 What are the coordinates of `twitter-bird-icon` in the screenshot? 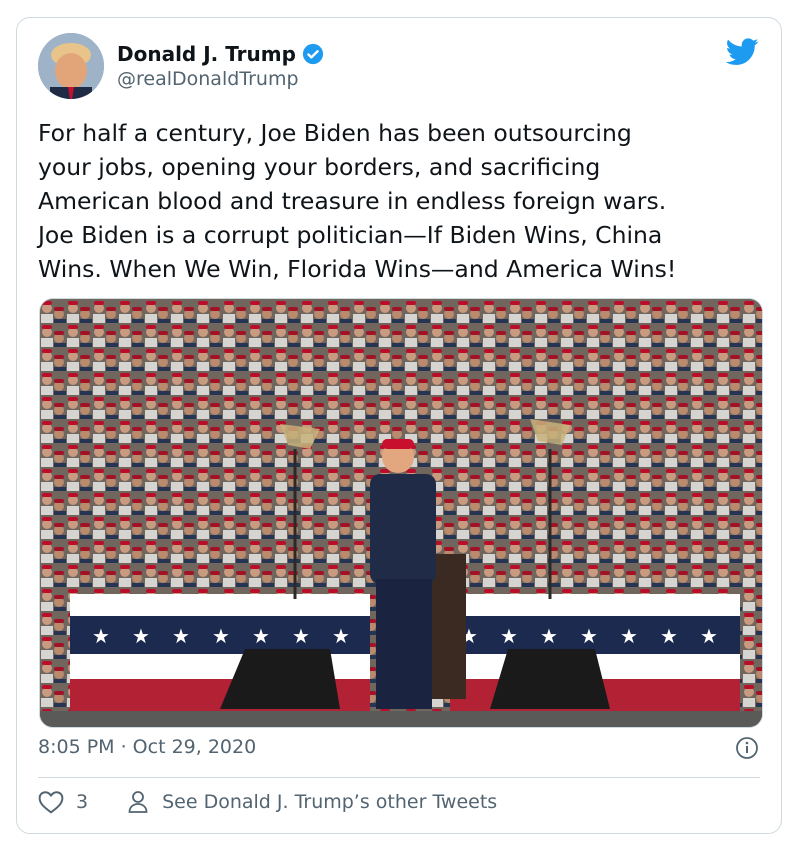 It's located at (742, 52).